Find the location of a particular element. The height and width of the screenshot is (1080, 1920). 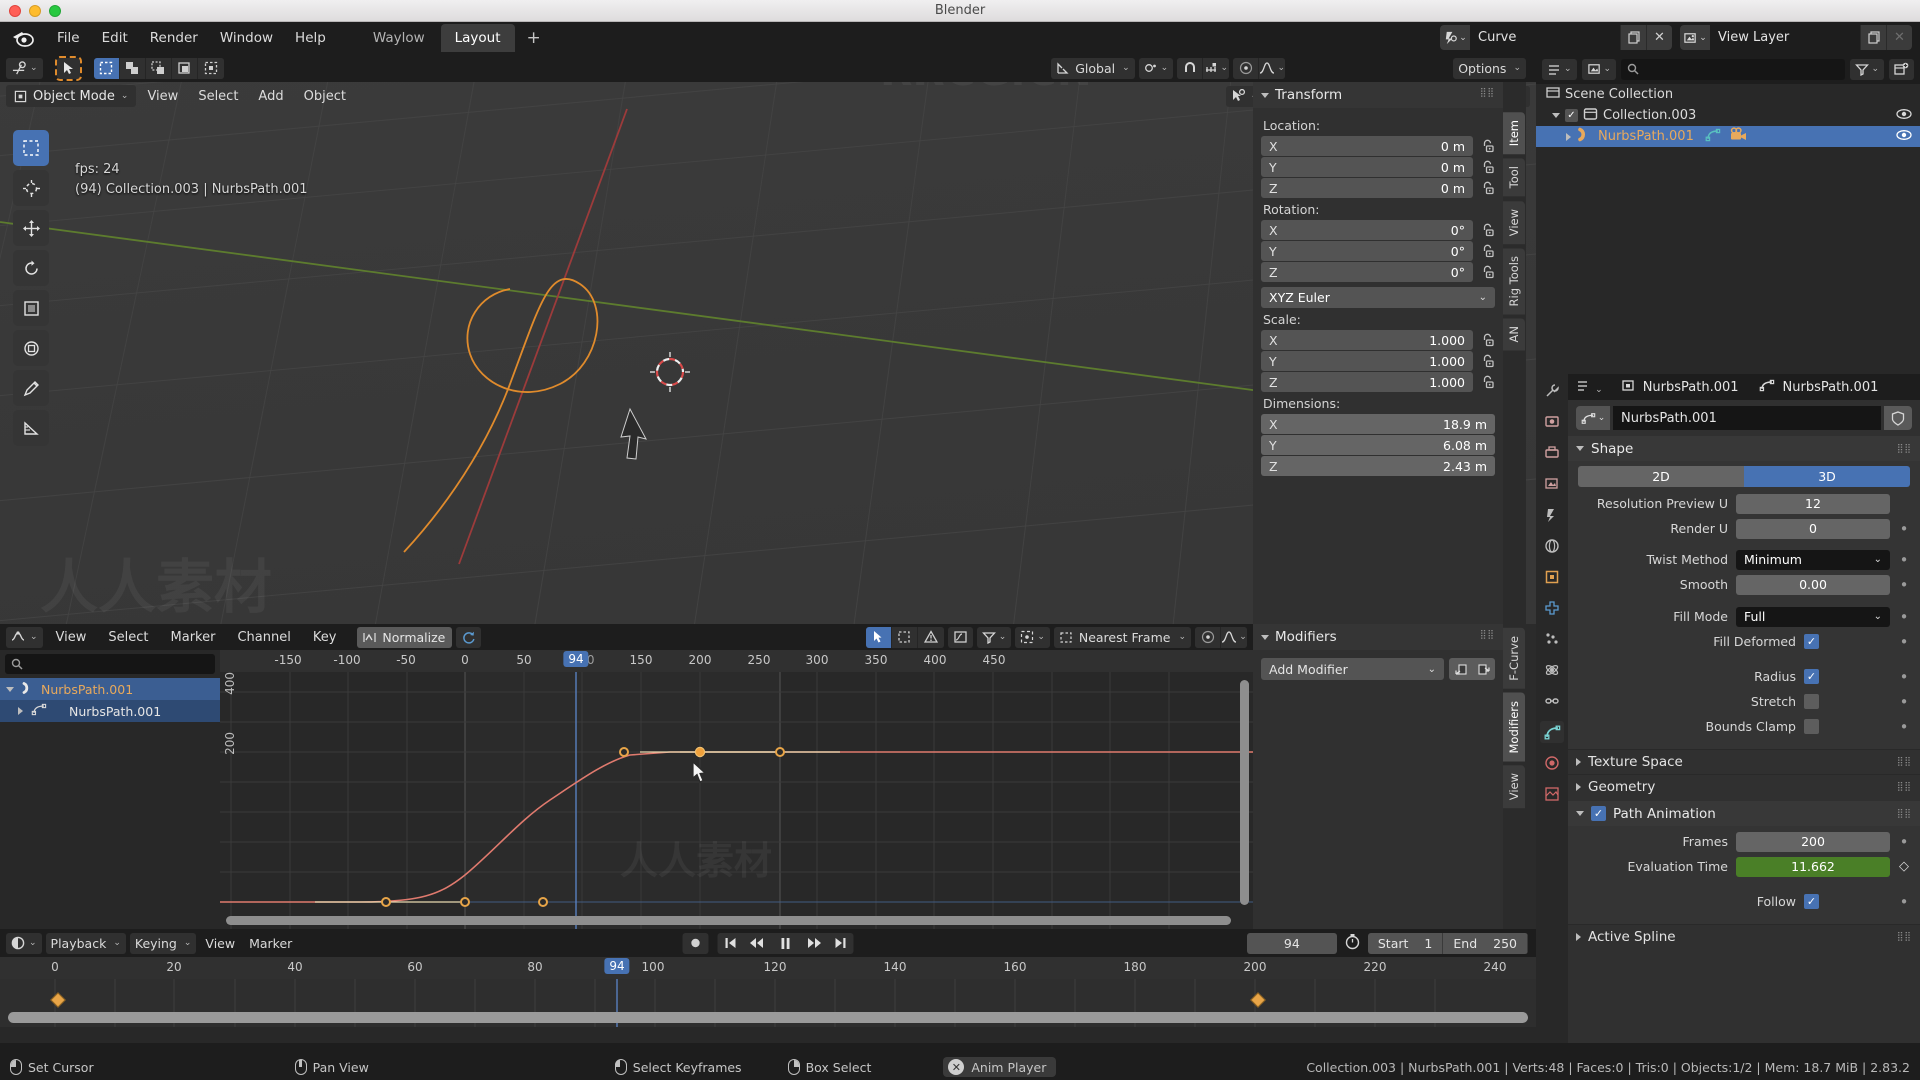

fake-user-icon is located at coordinates (1898, 418).